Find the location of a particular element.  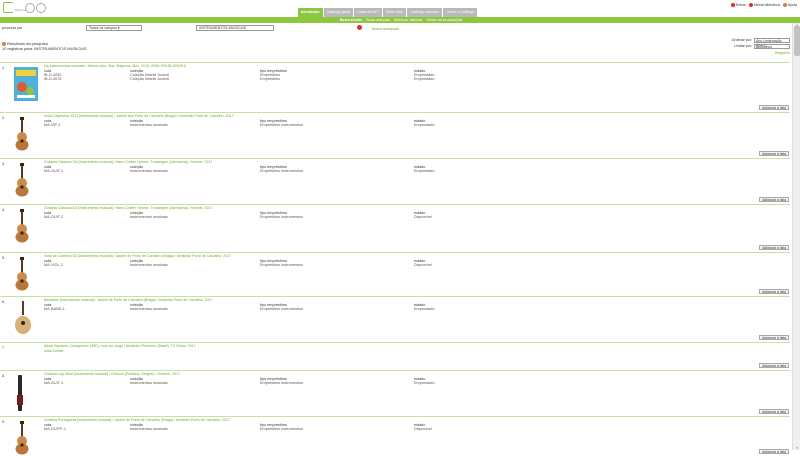

subnav-item: Busca simples is located at coordinates (351, 20).